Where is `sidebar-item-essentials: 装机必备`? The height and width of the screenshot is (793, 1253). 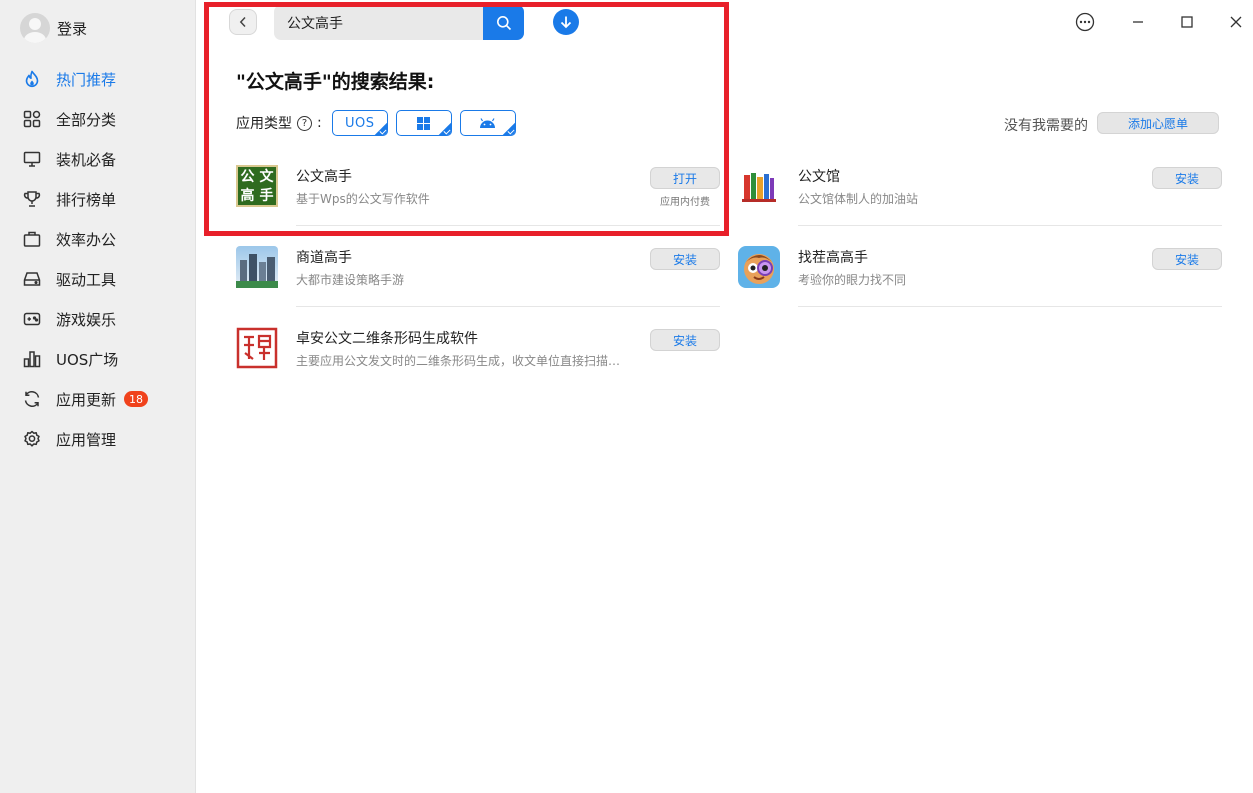 sidebar-item-essentials: 装机必备 is located at coordinates (98, 159).